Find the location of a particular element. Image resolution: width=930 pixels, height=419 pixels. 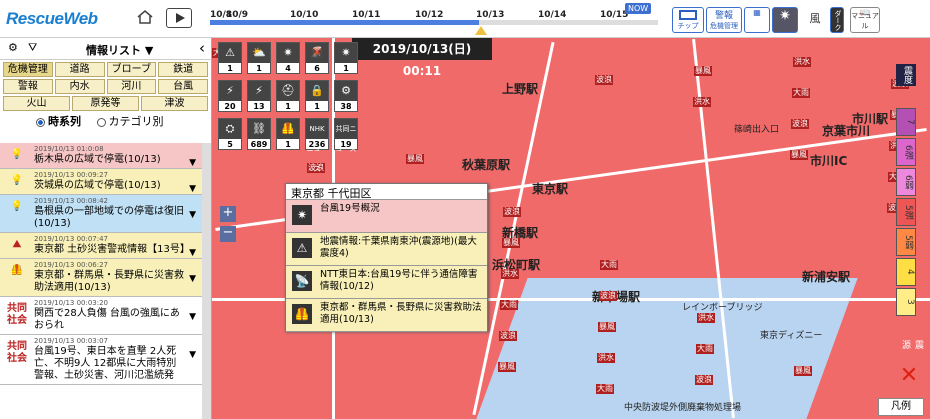

list-item: ⛰ 2019/10/13 00:07:47 東京都 土砂災害警戒情報【13号】 ▼ is located at coordinates (101, 246).